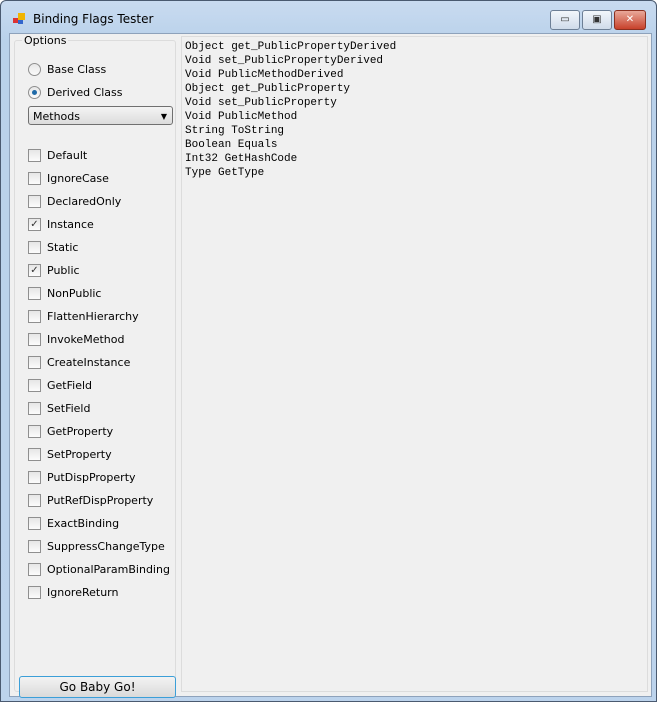 The image size is (657, 702). What do you see at coordinates (63, 247) in the screenshot?
I see `checkbox-label: Static` at bounding box center [63, 247].